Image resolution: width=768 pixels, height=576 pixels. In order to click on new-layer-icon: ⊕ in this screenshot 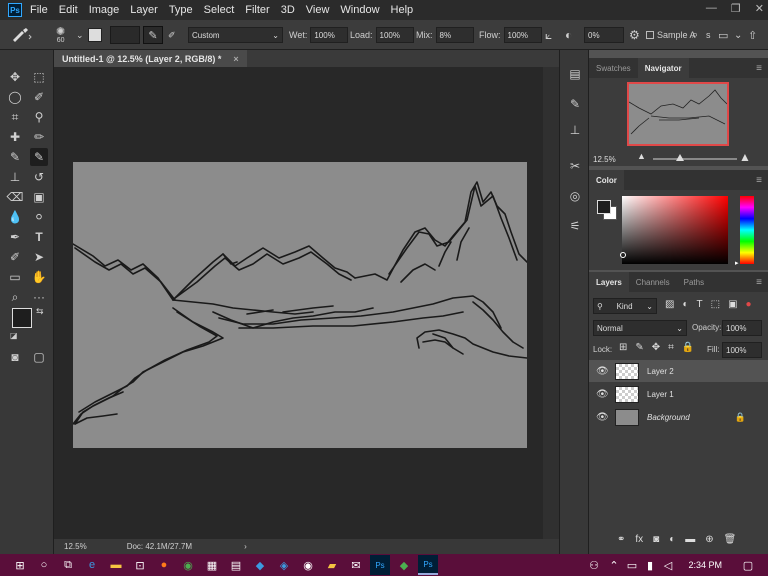, I will do `click(709, 539)`.